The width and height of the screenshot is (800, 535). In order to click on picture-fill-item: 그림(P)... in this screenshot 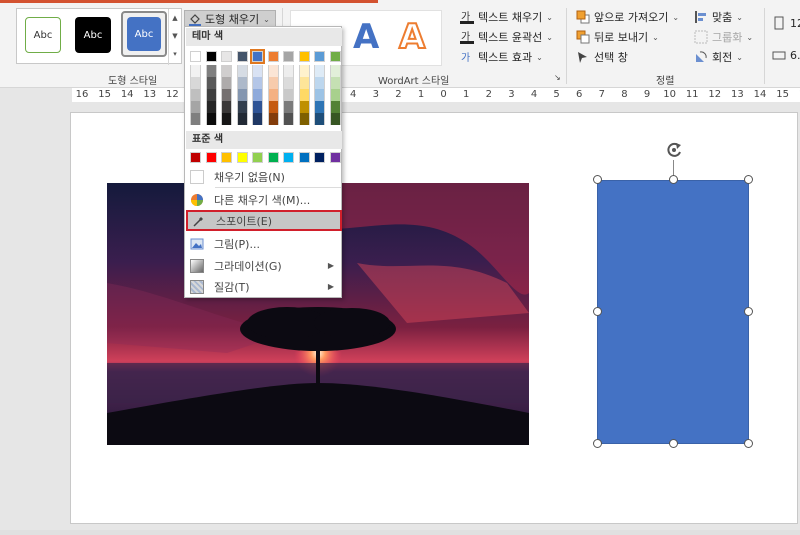, I will do `click(264, 243)`.